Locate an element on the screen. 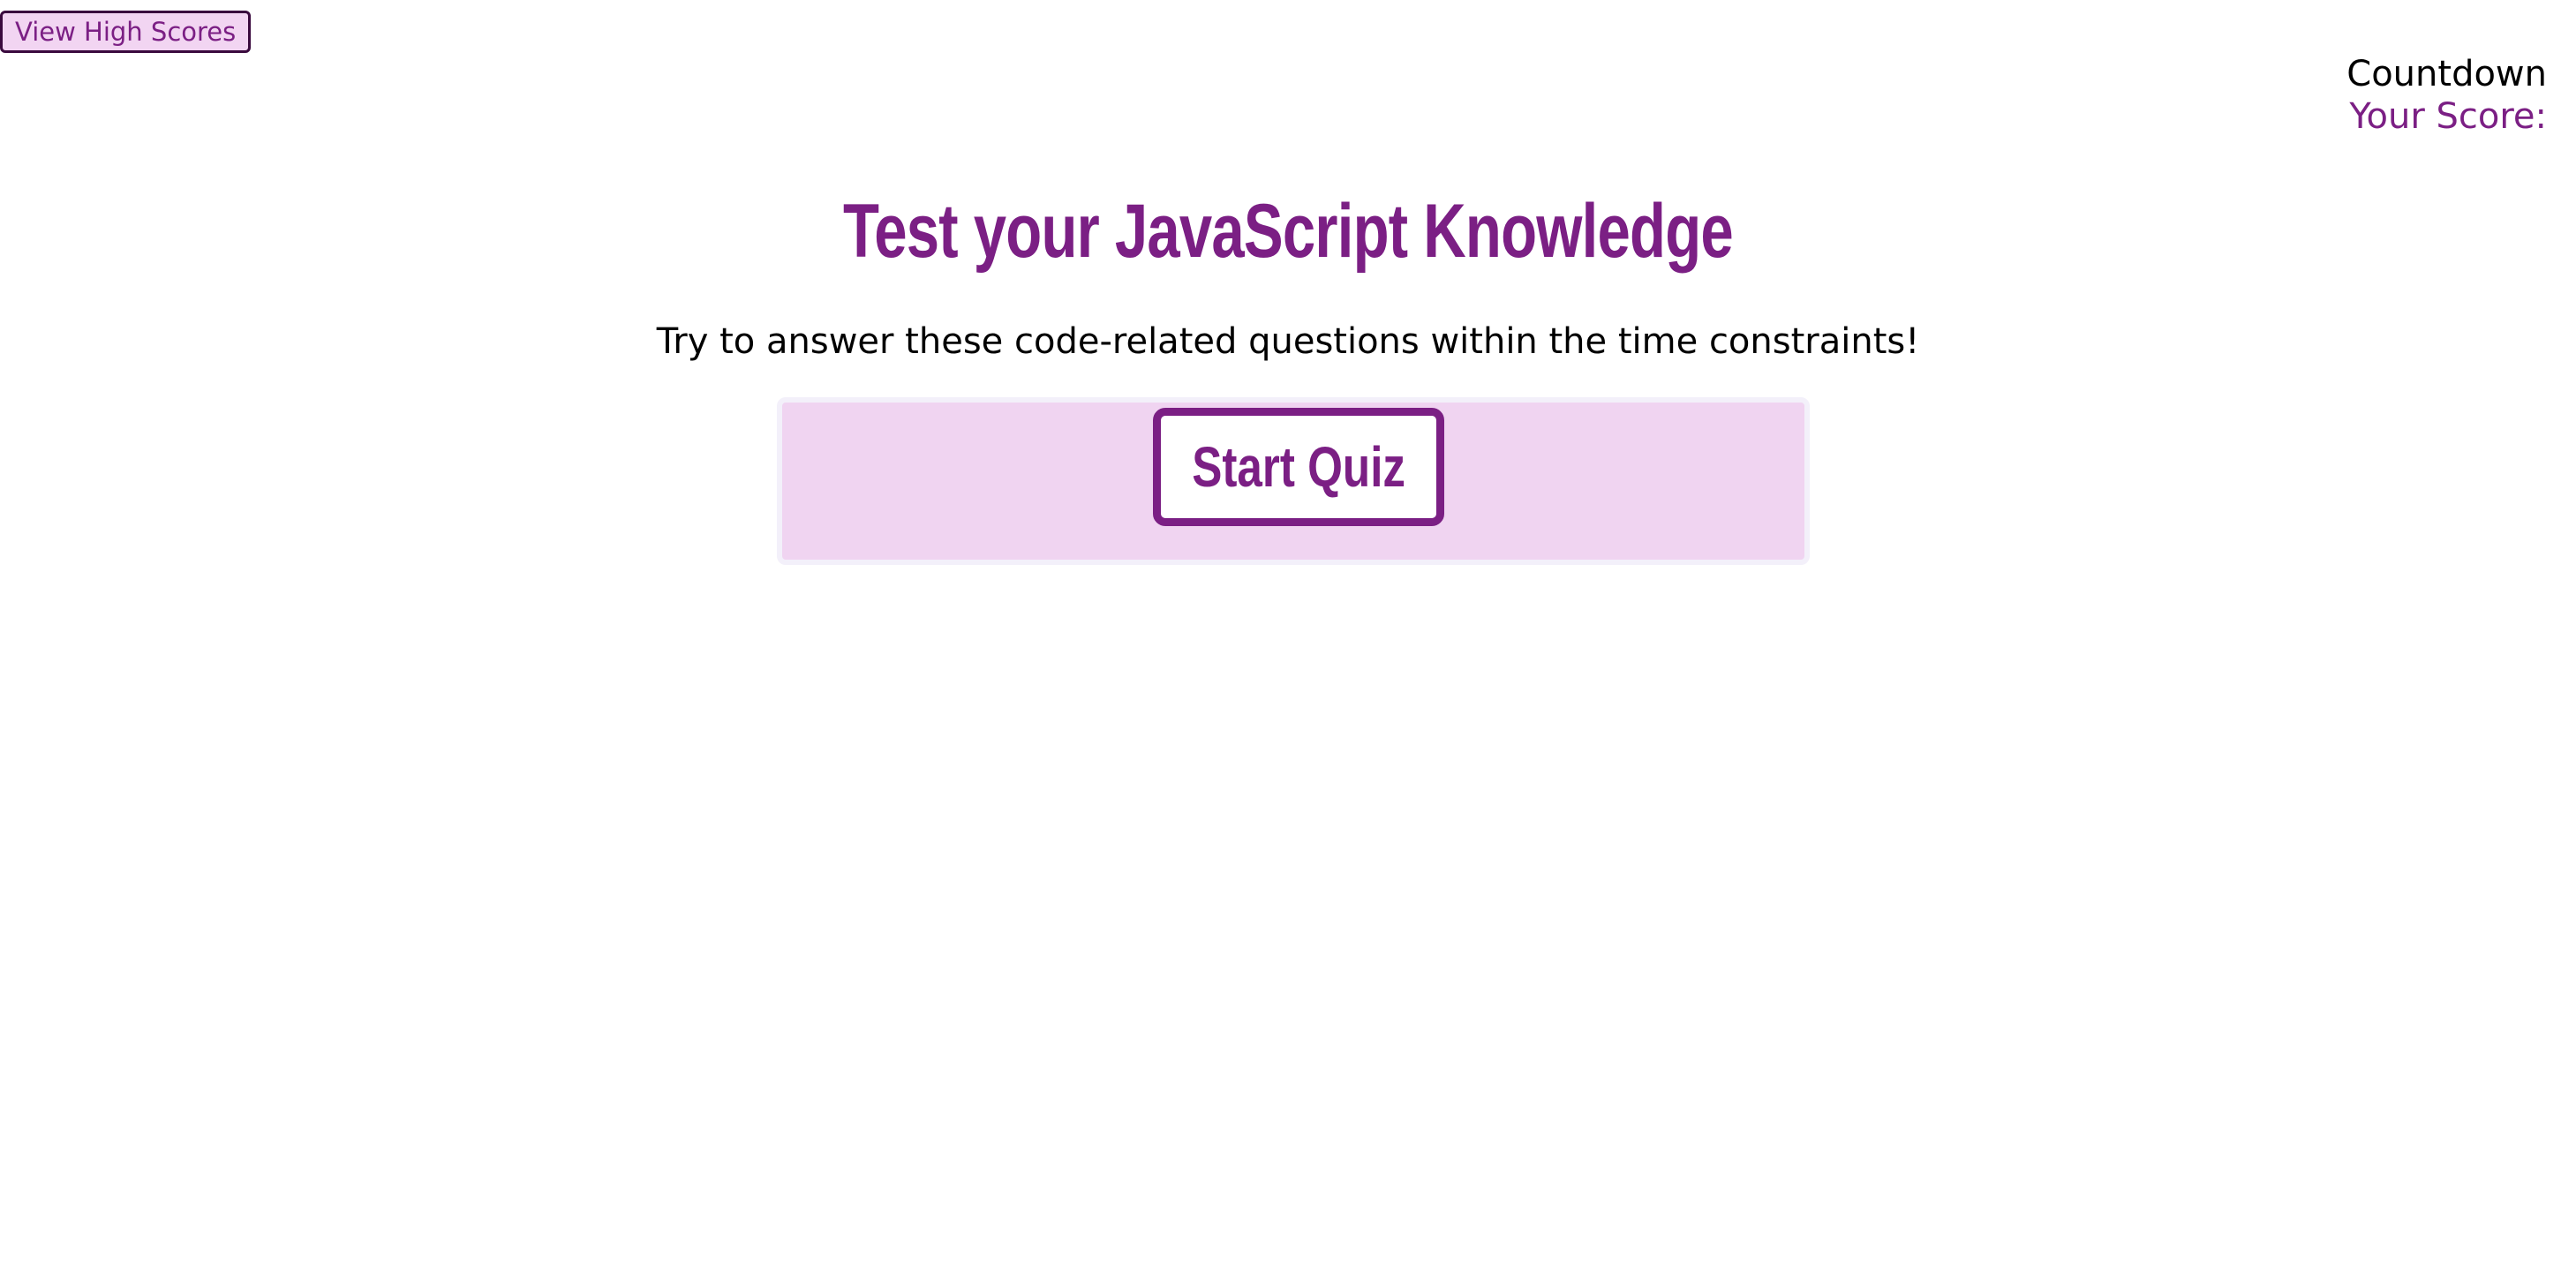 This screenshot has height=1287, width=2576. view-high-scores-button: View High Scores is located at coordinates (126, 32).